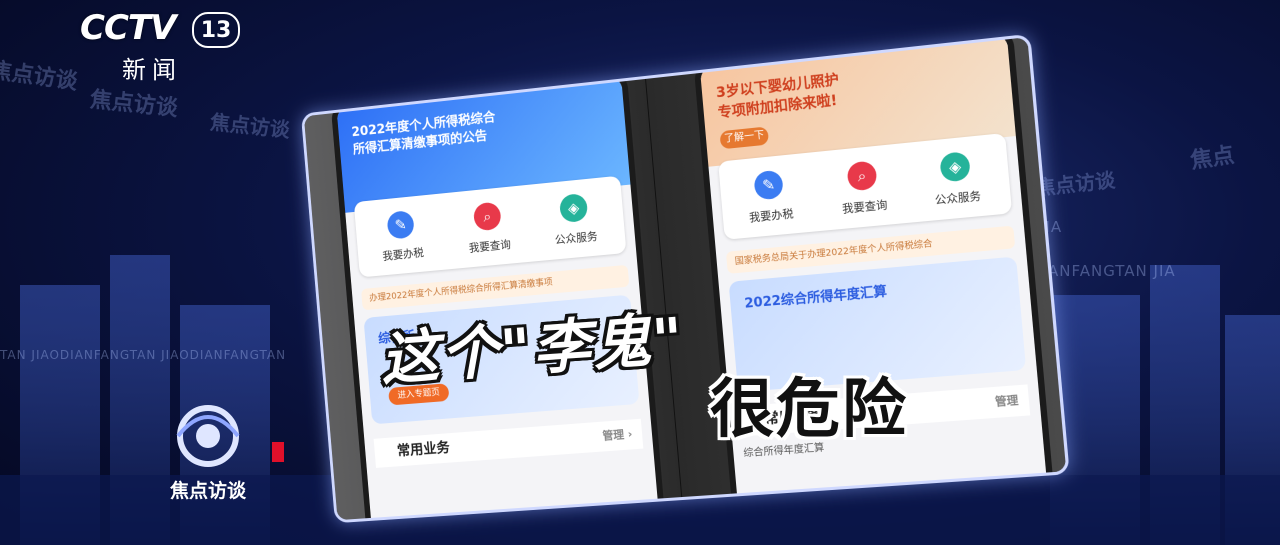 The image size is (1280, 545). What do you see at coordinates (208, 436) in the screenshot?
I see `program-emblem-icon` at bounding box center [208, 436].